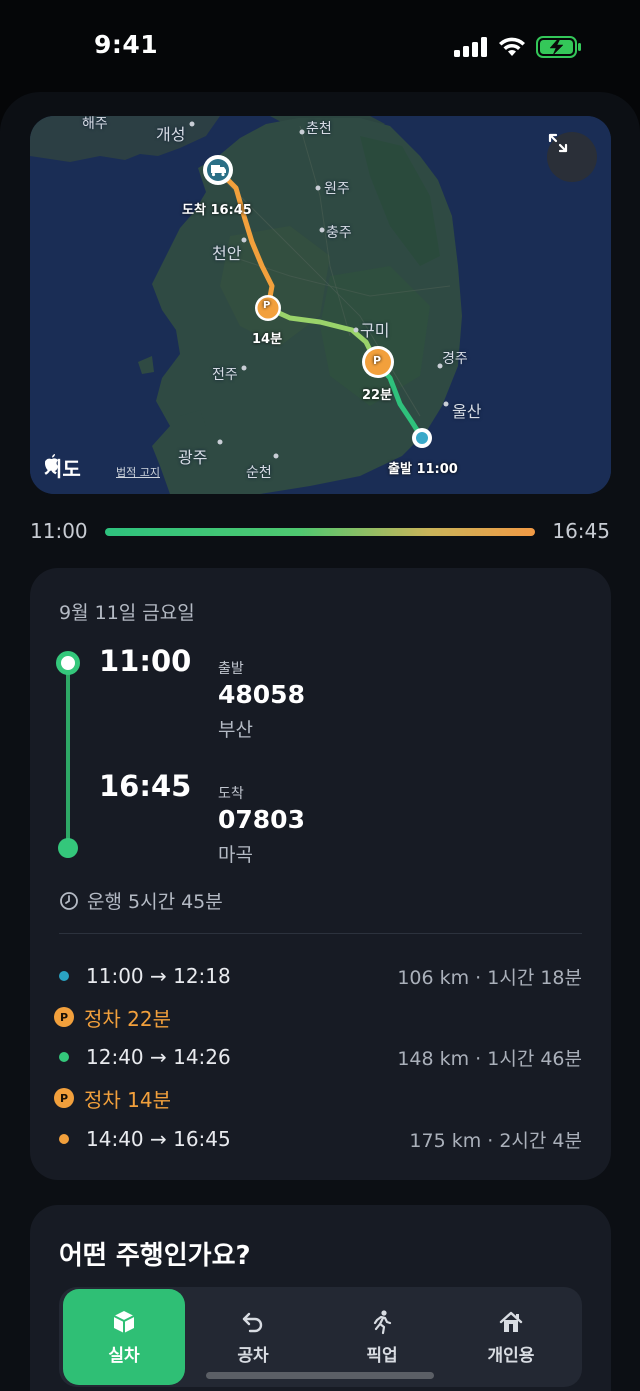 The image size is (640, 1391). Describe the element at coordinates (558, 143) in the screenshot. I see `expand-icon` at that location.